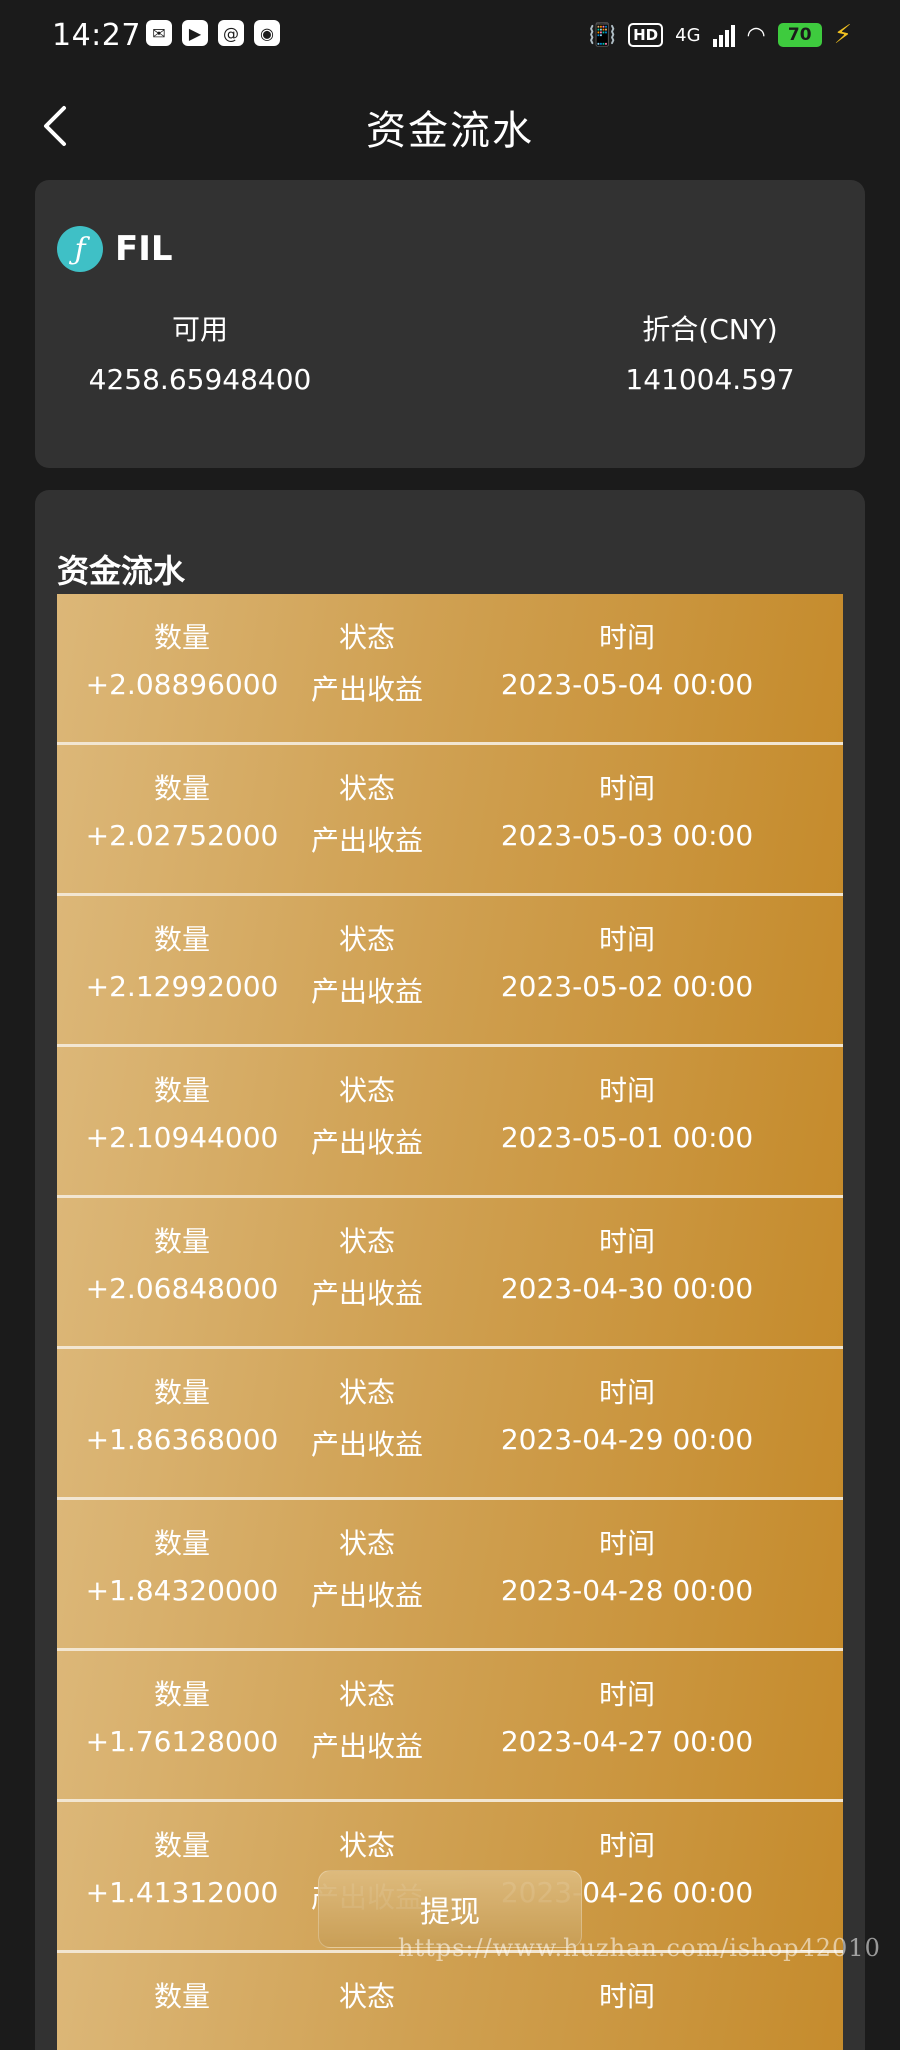 The width and height of the screenshot is (900, 2050). What do you see at coordinates (450, 36) in the screenshot?
I see `status-bar: 14:27 ✉ ▶ @ ◉ 📳 HD 4G ◠ 70 ⚡` at bounding box center [450, 36].